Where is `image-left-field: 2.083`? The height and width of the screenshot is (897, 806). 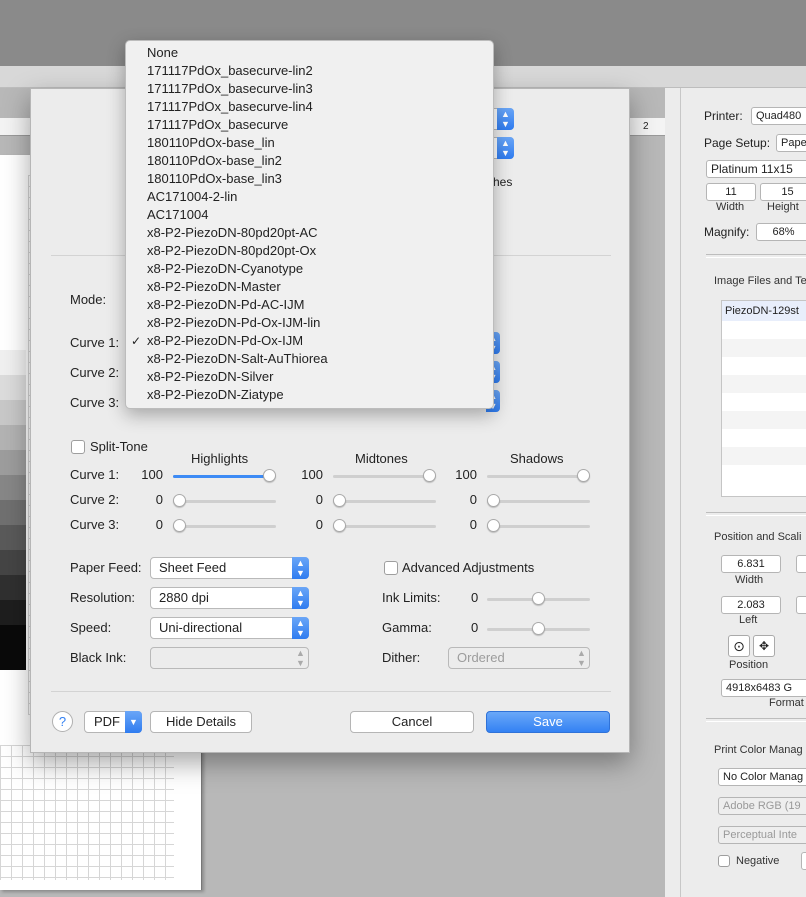 image-left-field: 2.083 is located at coordinates (751, 605).